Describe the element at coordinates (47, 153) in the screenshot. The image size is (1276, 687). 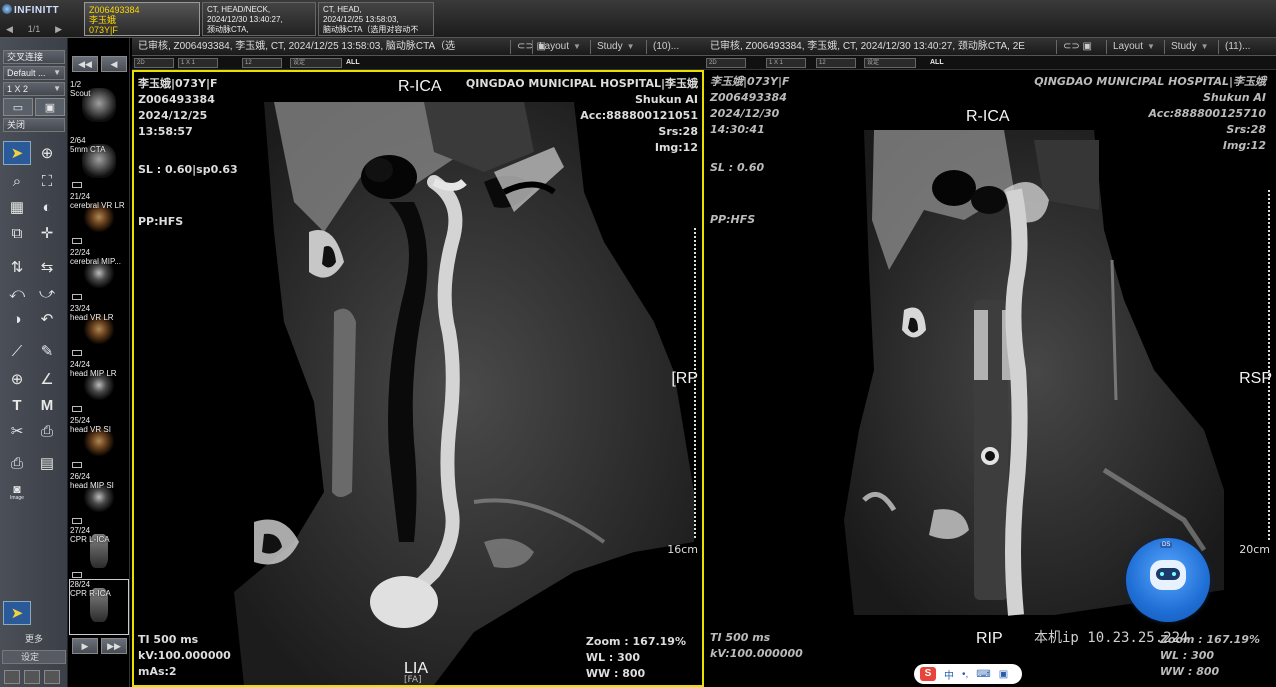
I see `zoom-tool: ⊕` at that location.